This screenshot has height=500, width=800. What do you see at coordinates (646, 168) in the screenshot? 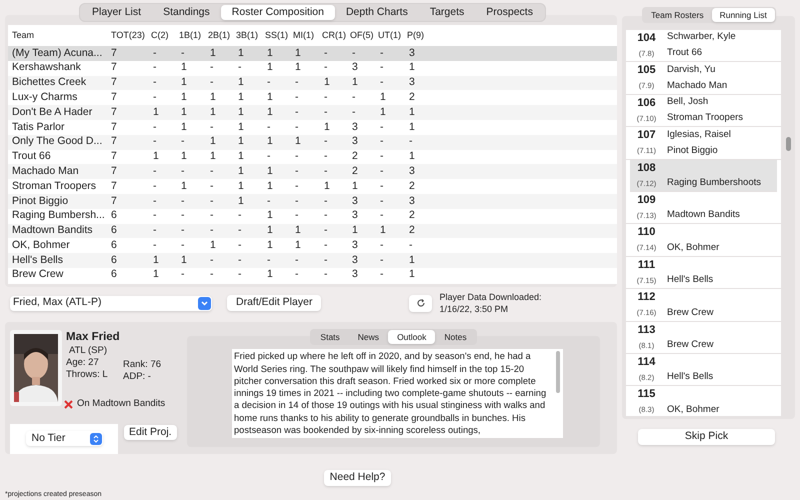
I see `pick-number: 108` at bounding box center [646, 168].